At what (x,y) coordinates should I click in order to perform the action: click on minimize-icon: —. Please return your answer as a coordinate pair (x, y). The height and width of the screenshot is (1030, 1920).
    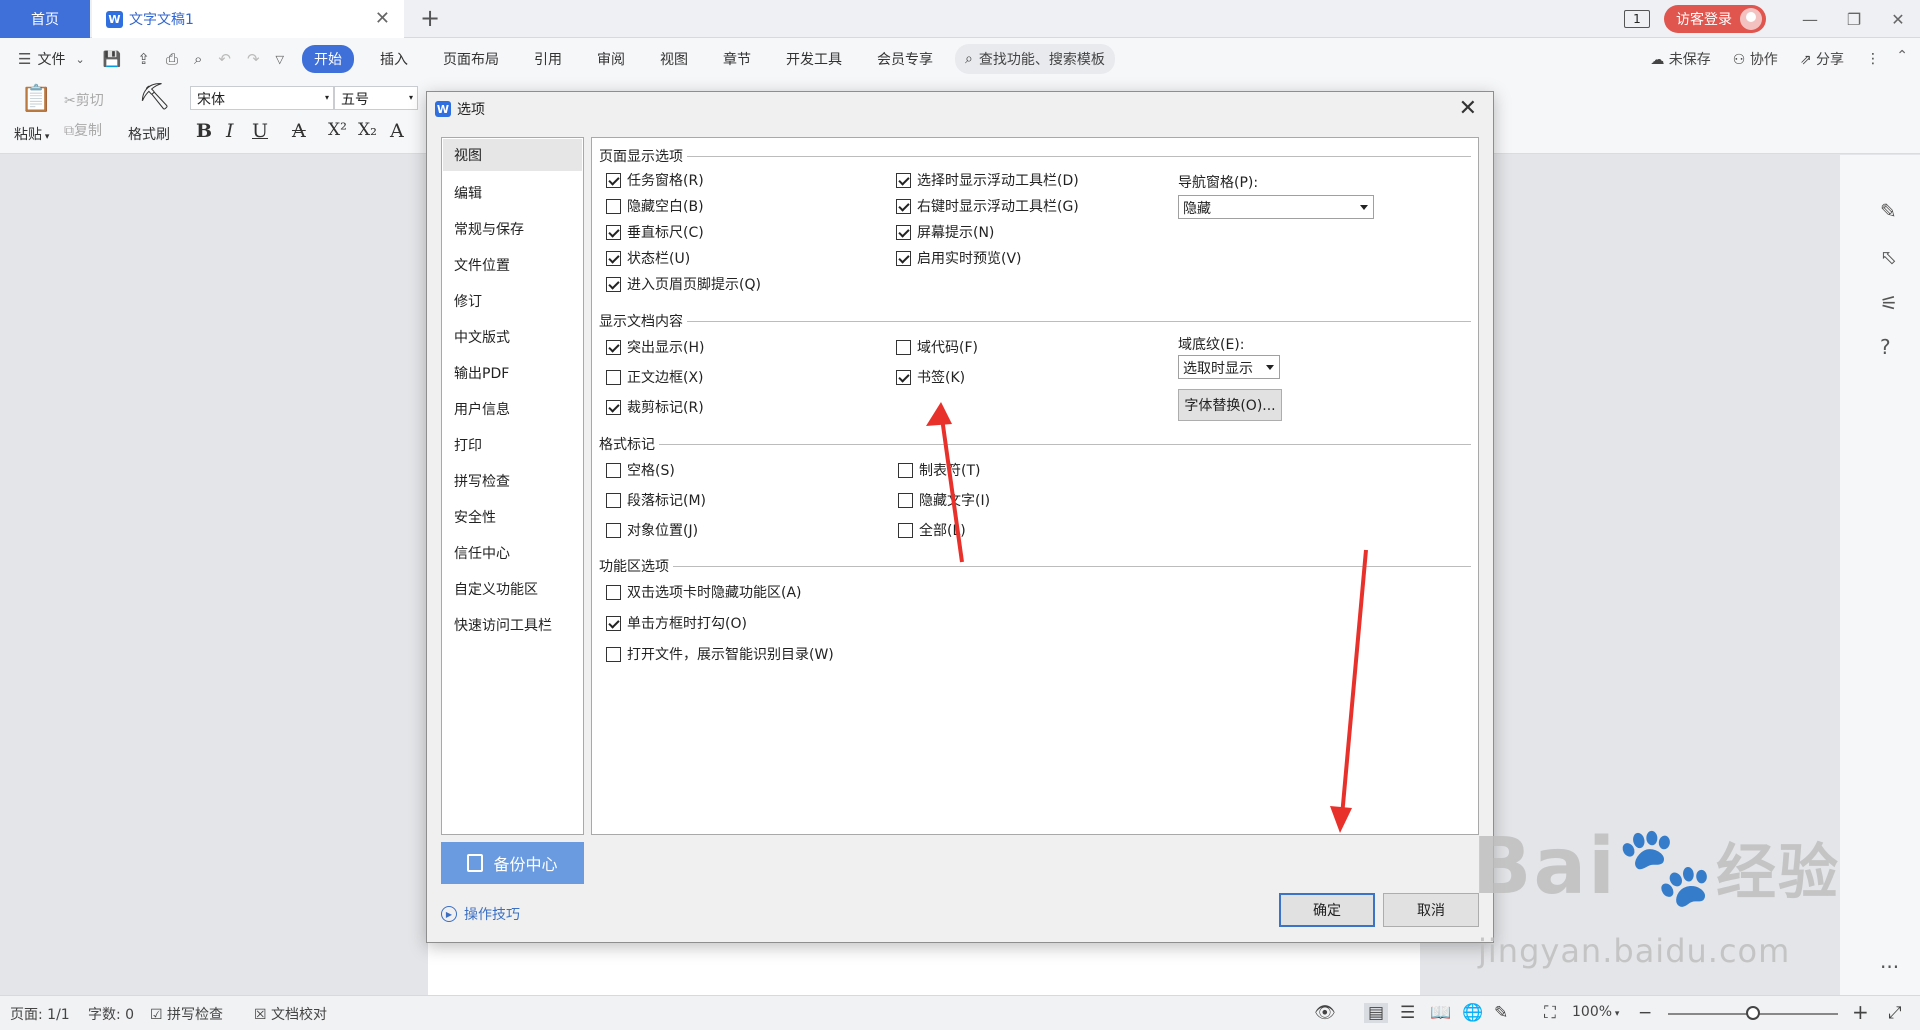
    Looking at the image, I should click on (1810, 19).